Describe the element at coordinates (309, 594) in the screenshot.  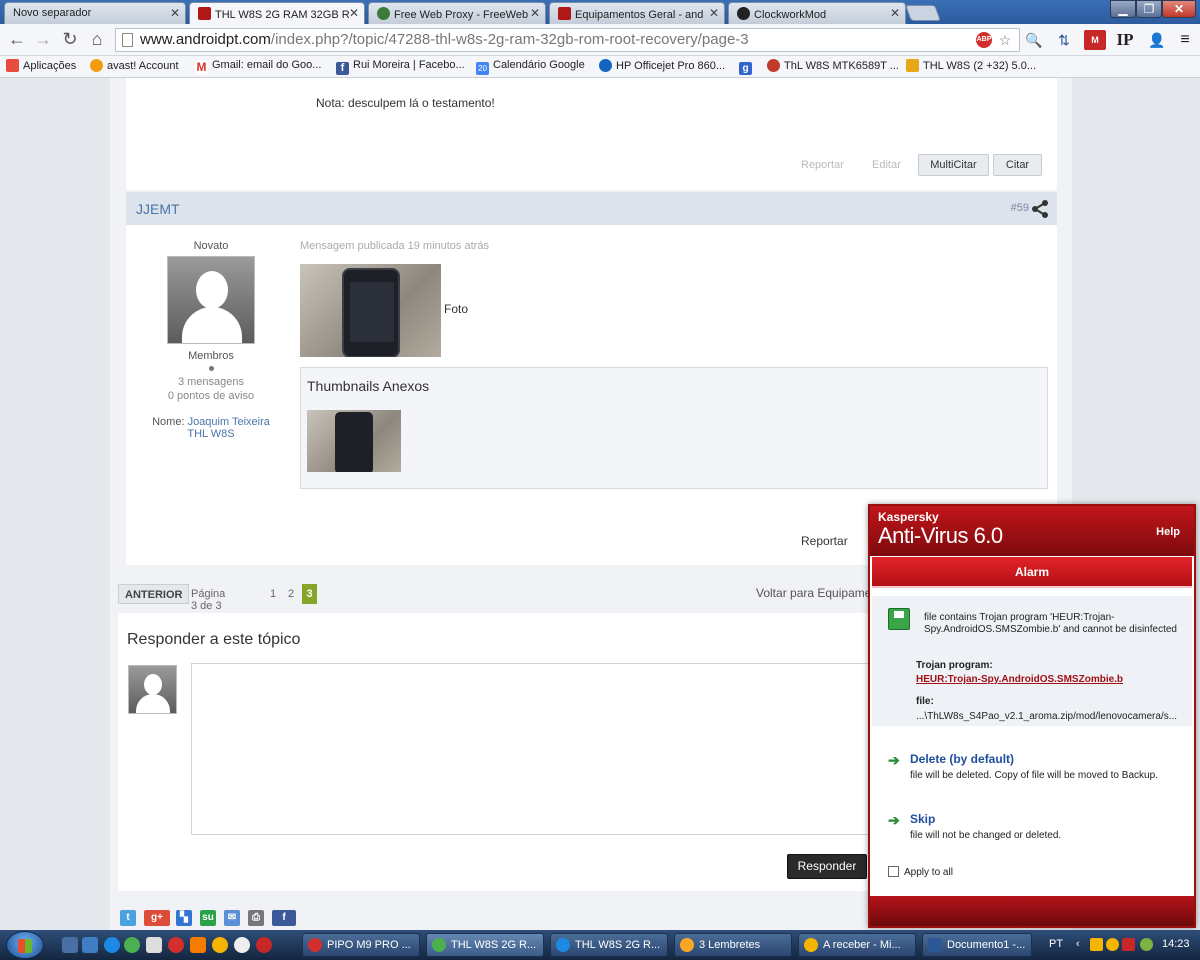
I see `page-3-current: 3` at that location.